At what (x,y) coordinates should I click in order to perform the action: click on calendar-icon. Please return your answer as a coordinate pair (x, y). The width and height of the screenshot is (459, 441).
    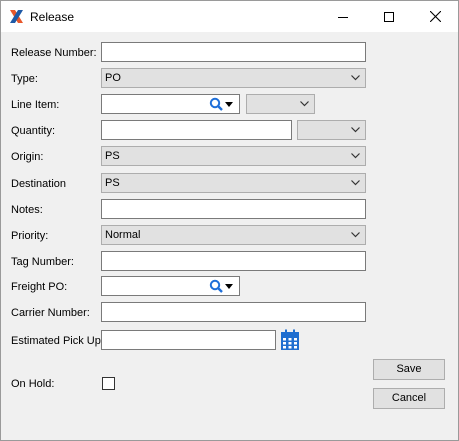
    Looking at the image, I should click on (290, 340).